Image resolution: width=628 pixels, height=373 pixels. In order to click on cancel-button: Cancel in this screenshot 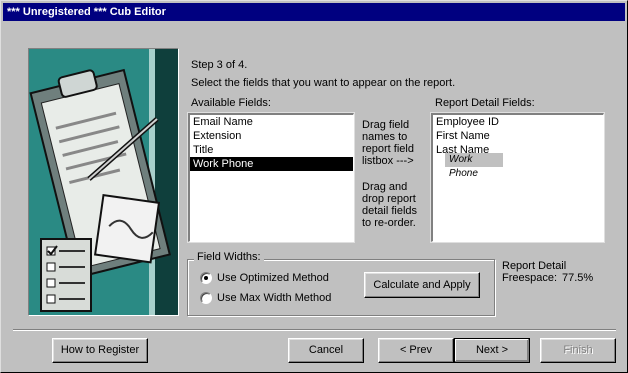, I will do `click(326, 350)`.